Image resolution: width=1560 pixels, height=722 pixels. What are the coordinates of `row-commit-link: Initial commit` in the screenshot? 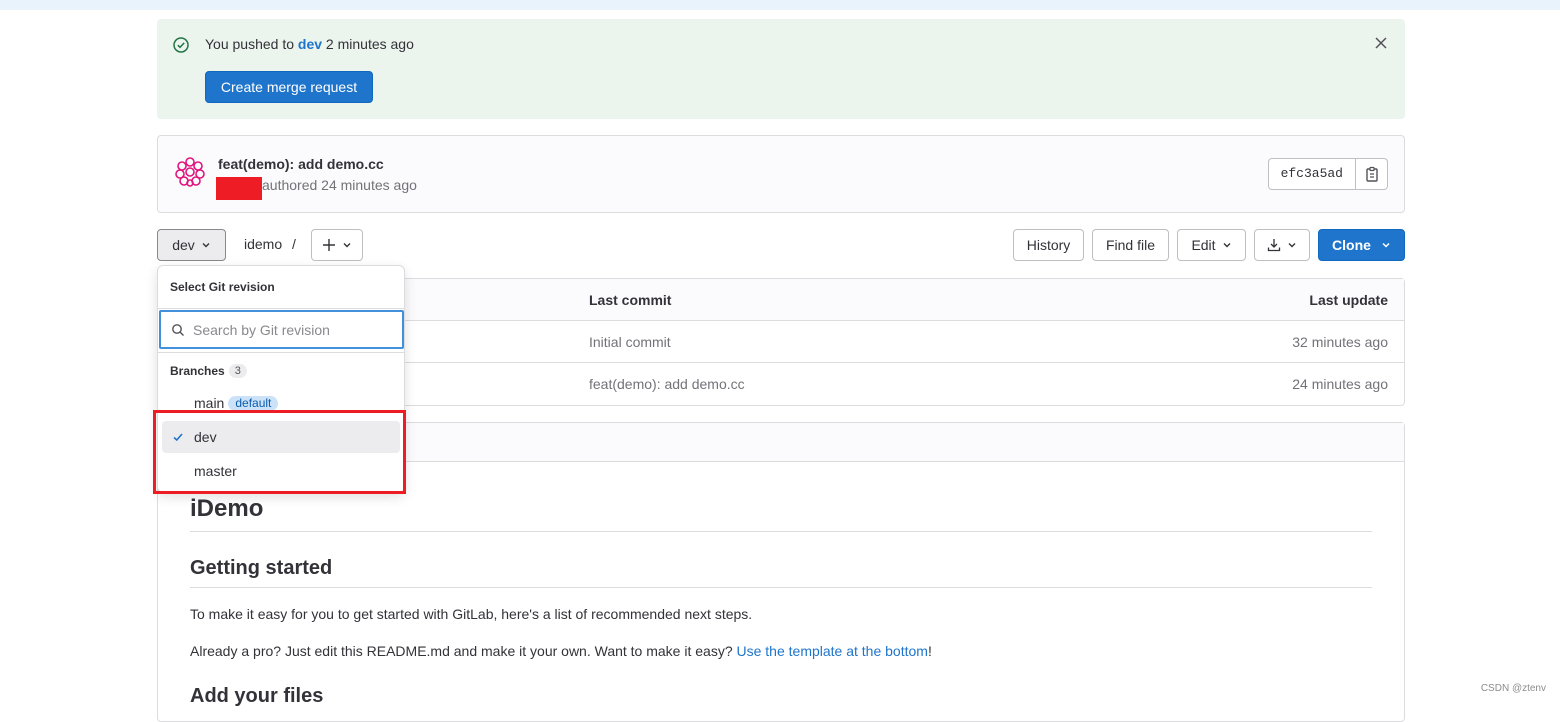 It's located at (630, 342).